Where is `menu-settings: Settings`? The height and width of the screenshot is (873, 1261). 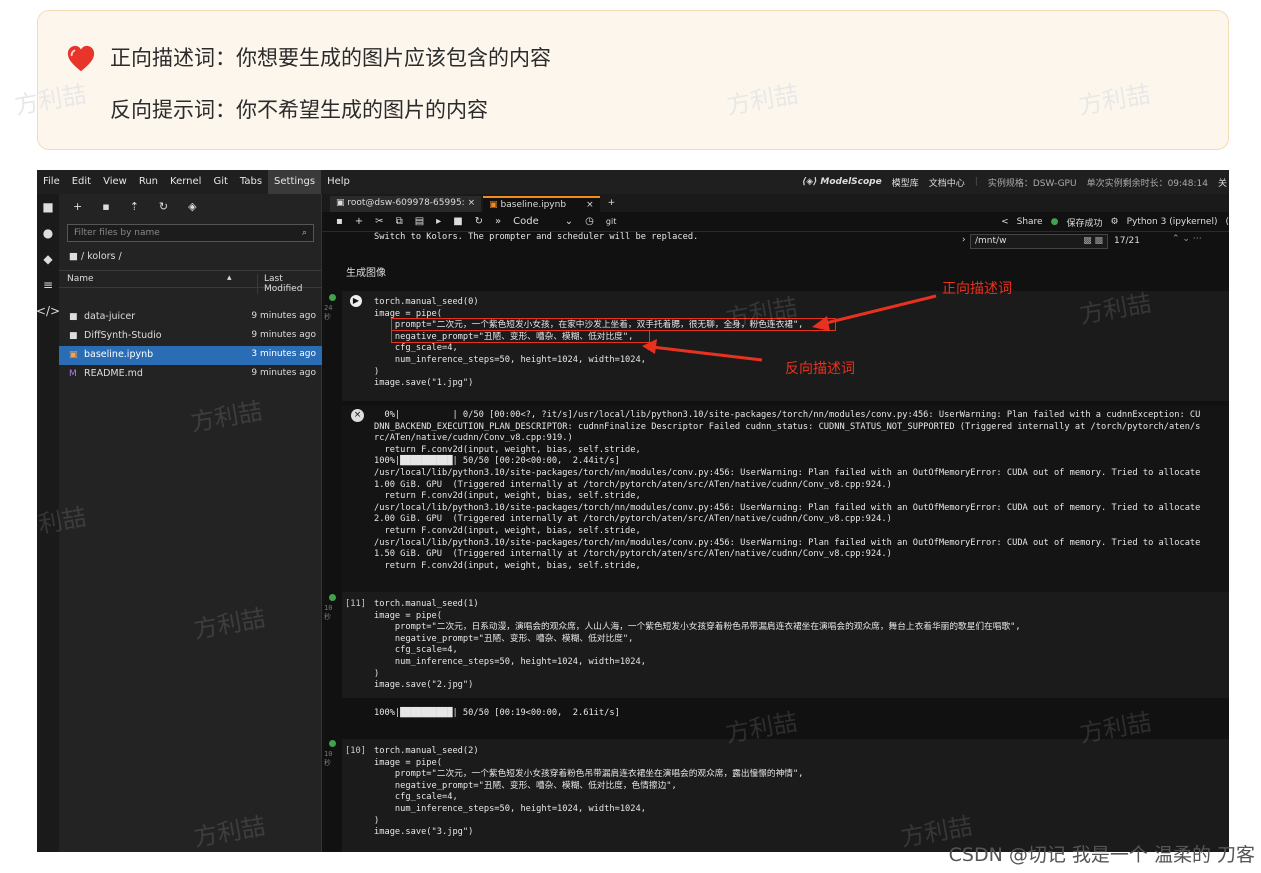 menu-settings: Settings is located at coordinates (295, 182).